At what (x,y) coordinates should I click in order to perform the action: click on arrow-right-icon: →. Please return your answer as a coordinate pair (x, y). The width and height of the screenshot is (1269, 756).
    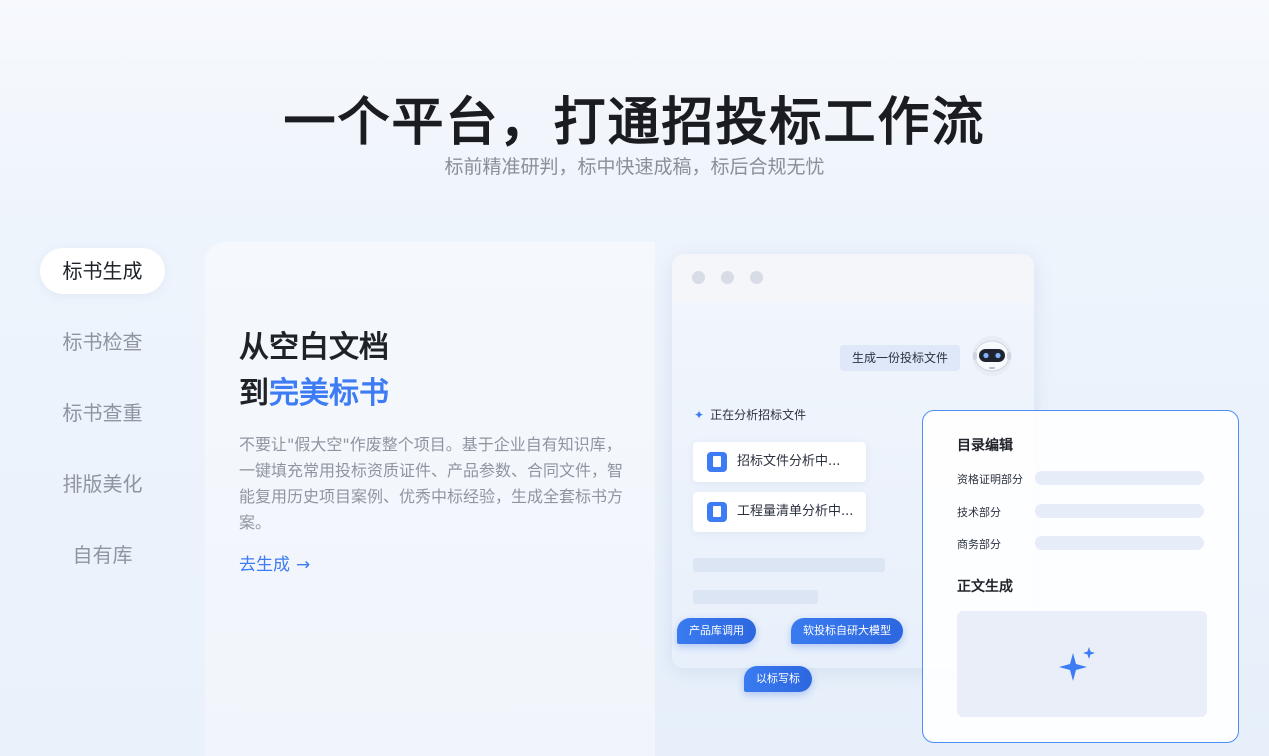
    Looking at the image, I should click on (303, 565).